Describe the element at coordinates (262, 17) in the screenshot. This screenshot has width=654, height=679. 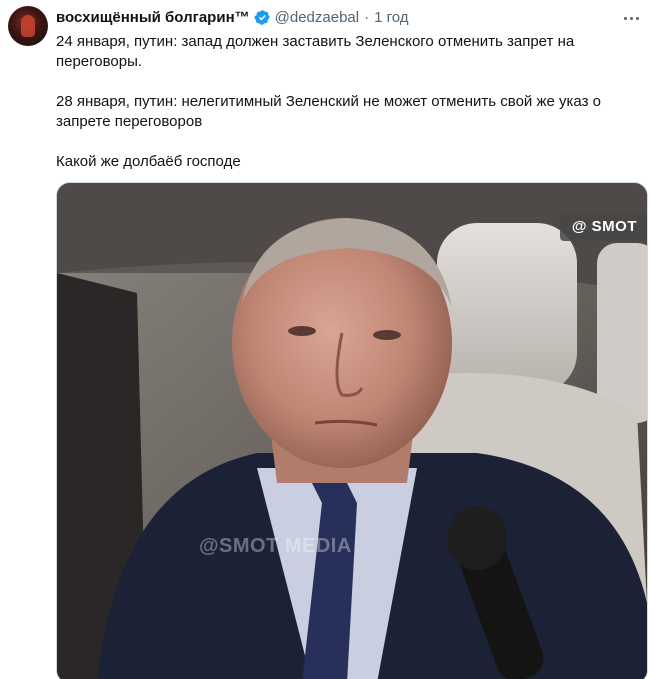
I see `verified-badge-icon` at that location.